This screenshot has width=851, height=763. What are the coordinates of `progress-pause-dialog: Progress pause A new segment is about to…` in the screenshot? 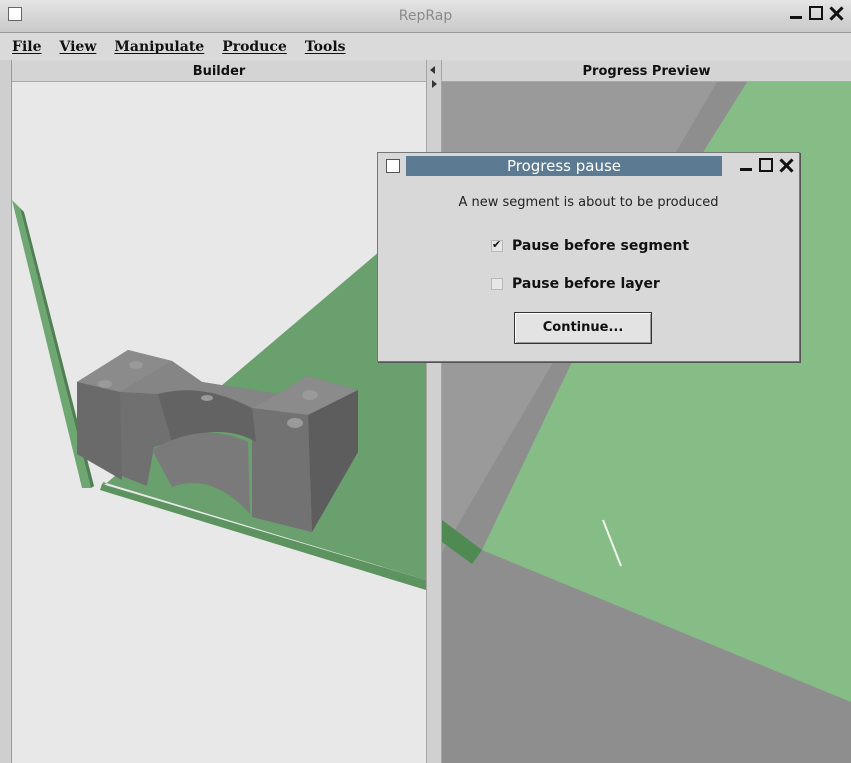 It's located at (588, 257).